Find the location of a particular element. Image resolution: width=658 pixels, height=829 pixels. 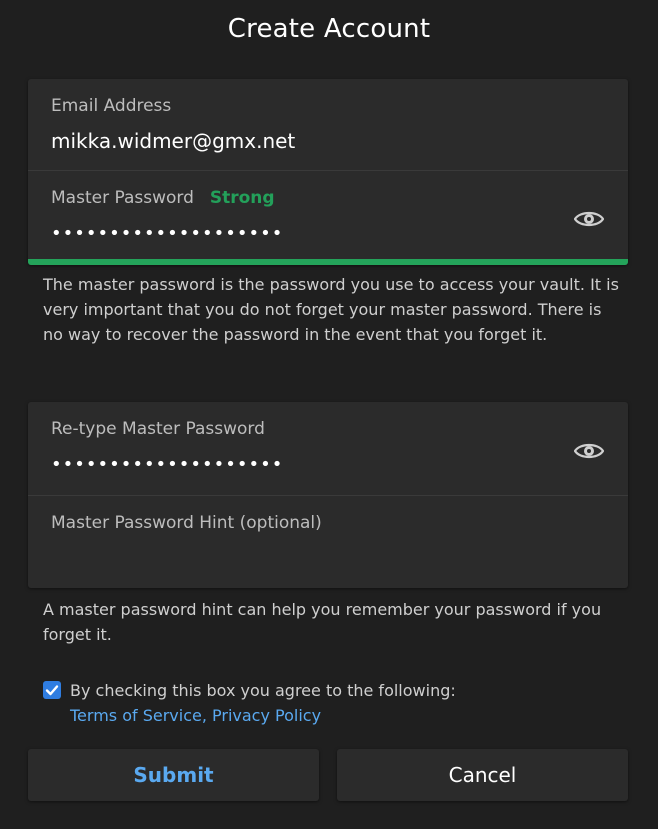

password-hint-label: Master Password Hint (optional) is located at coordinates (186, 523).